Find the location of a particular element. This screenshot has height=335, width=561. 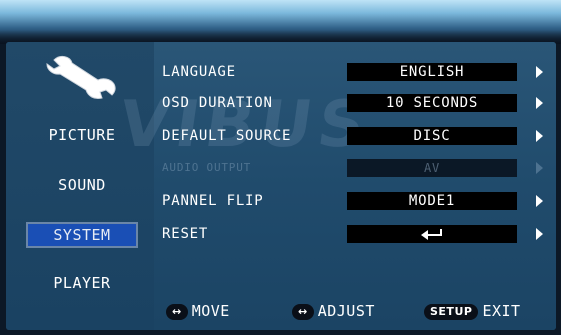

adjust-key-icon: ↔ is located at coordinates (303, 311).